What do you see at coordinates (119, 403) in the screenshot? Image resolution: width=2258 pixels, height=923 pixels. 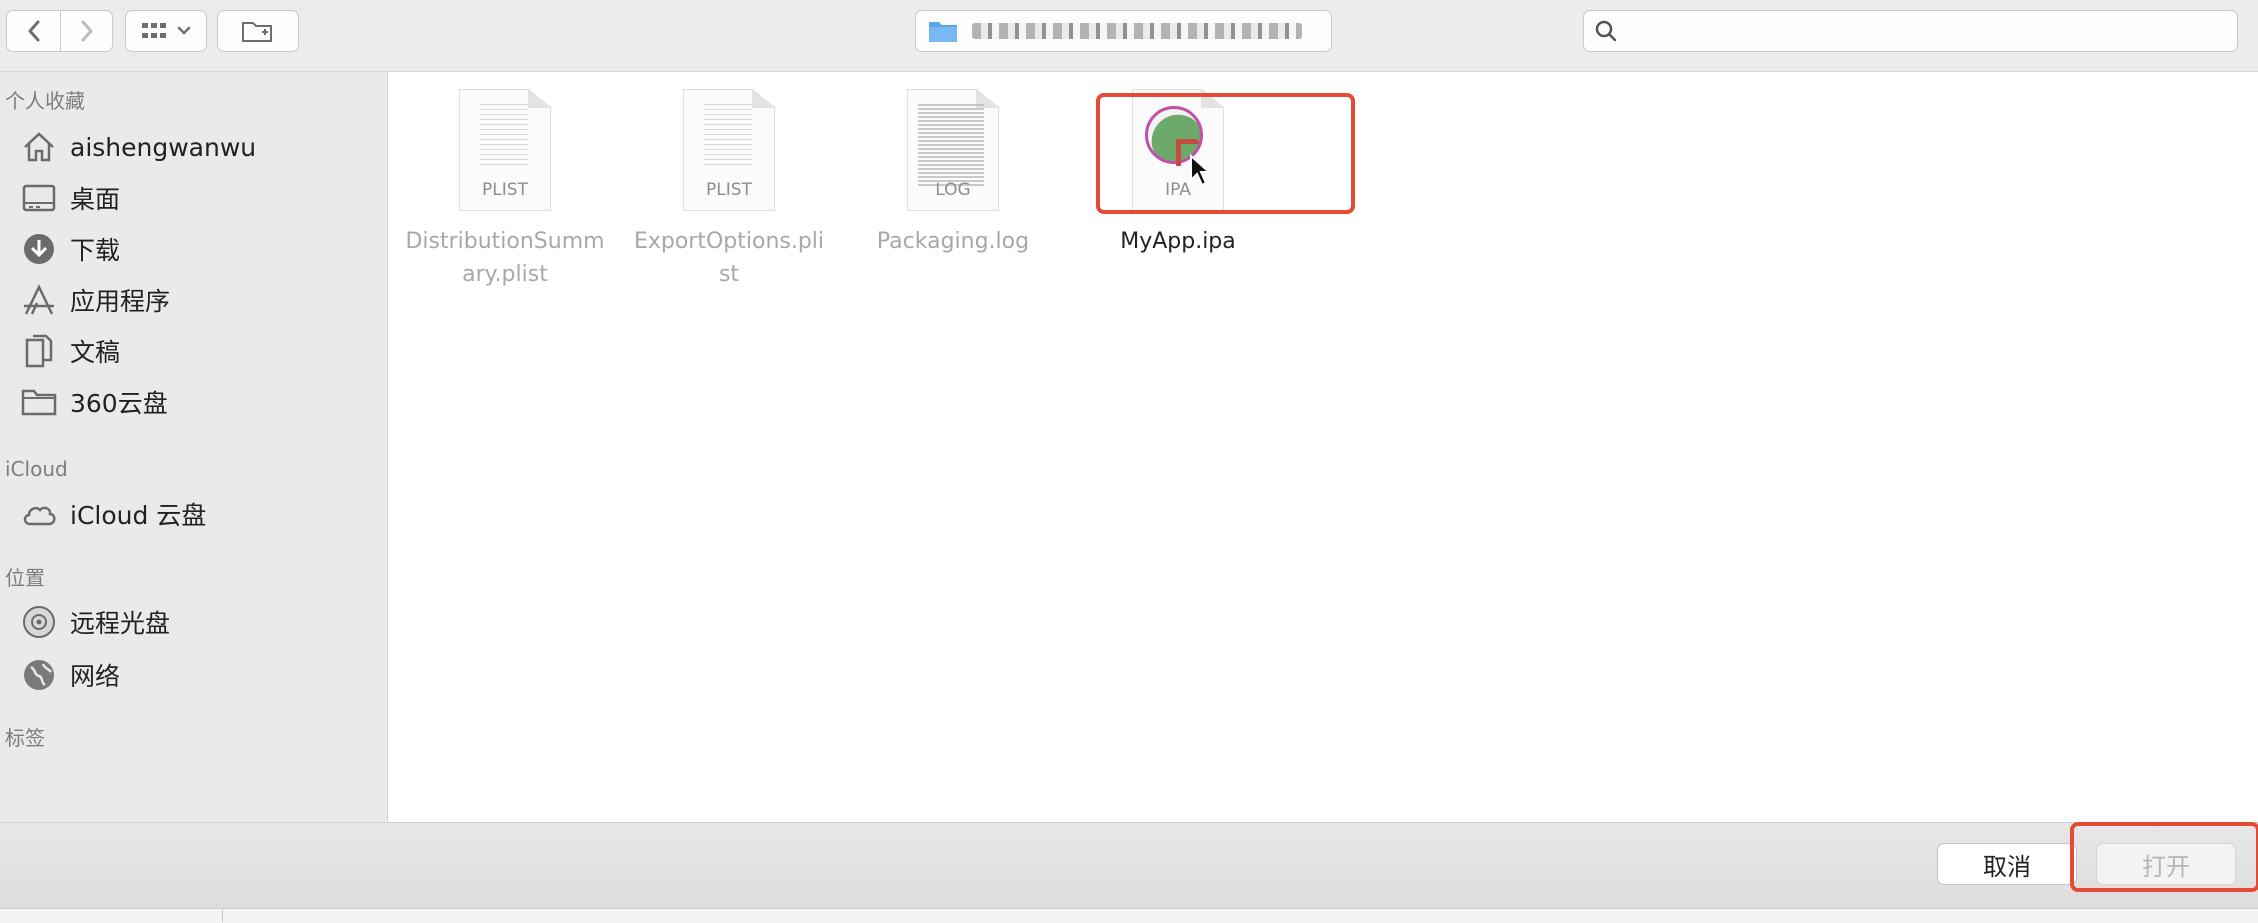 I see `sidebar-item-label: 360云盘` at bounding box center [119, 403].